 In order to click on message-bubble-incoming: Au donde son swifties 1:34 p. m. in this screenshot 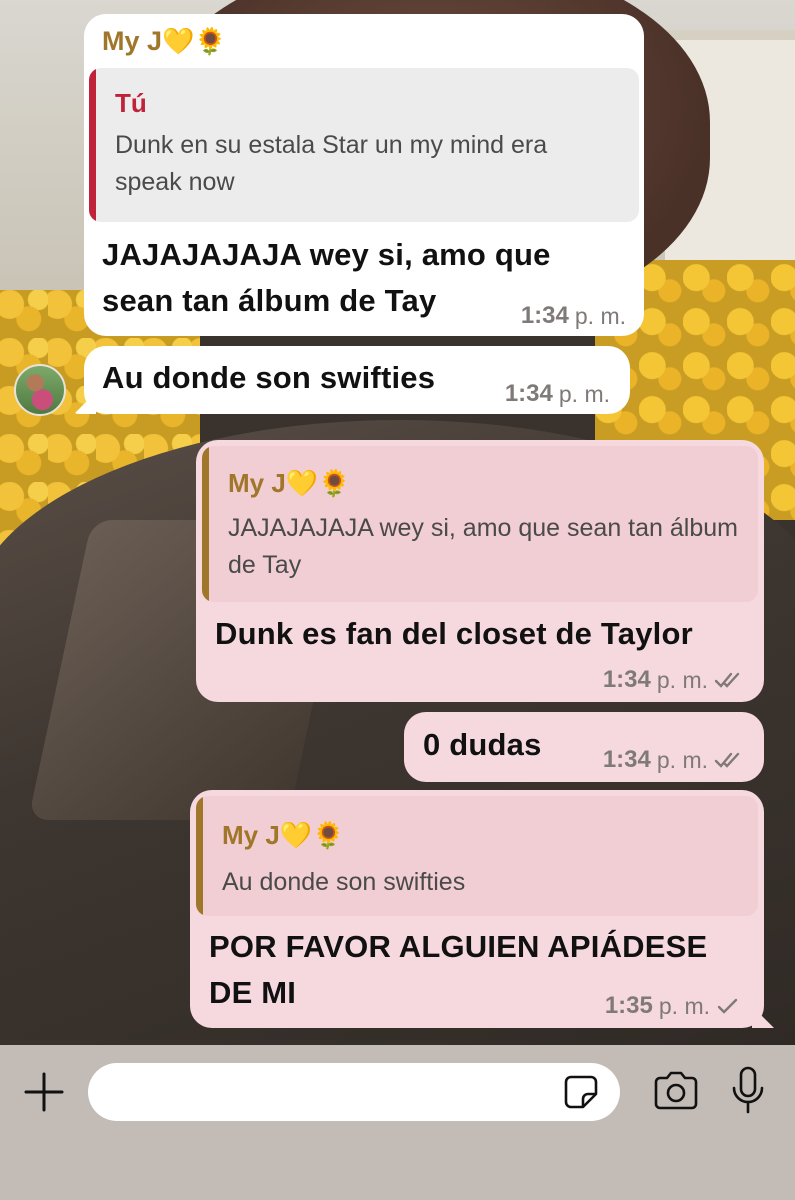, I will do `click(357, 380)`.